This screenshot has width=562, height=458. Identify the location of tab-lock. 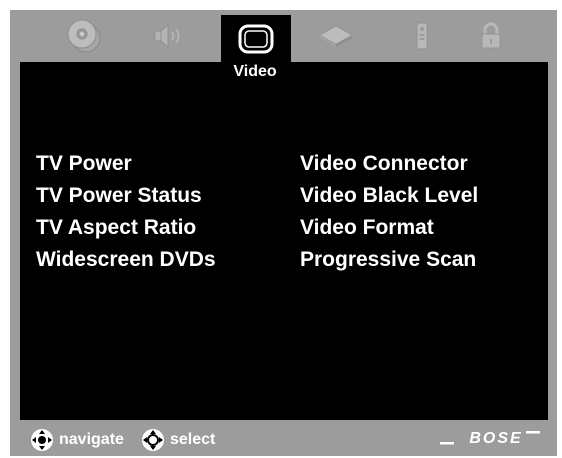
(491, 36).